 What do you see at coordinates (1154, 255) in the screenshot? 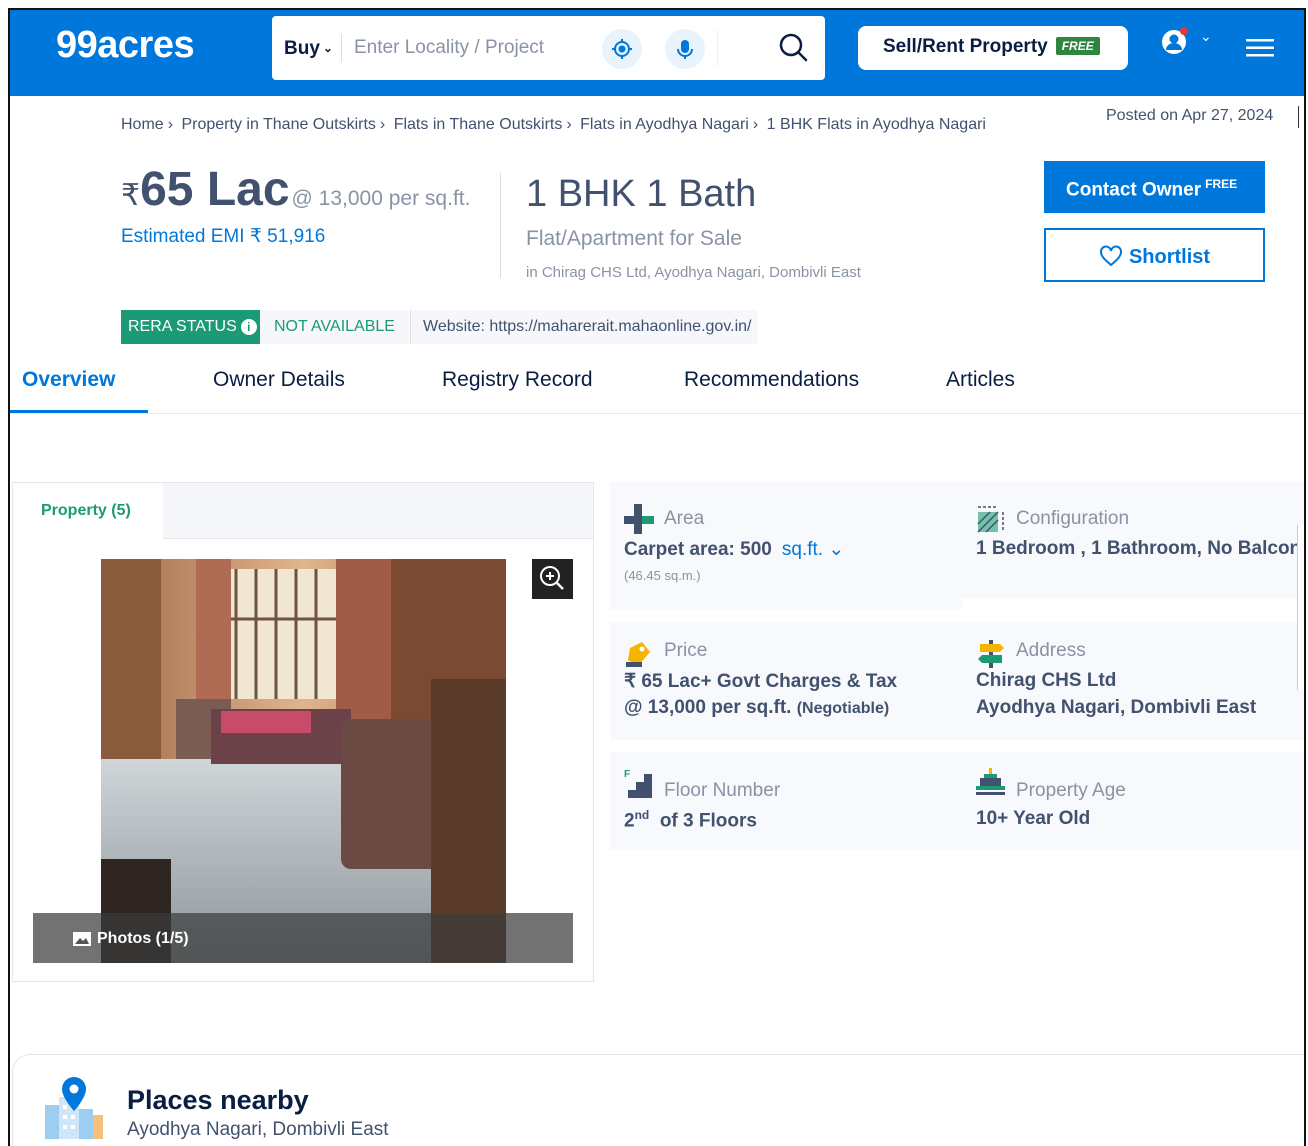
I see `shortlist-button: Shortlist` at bounding box center [1154, 255].